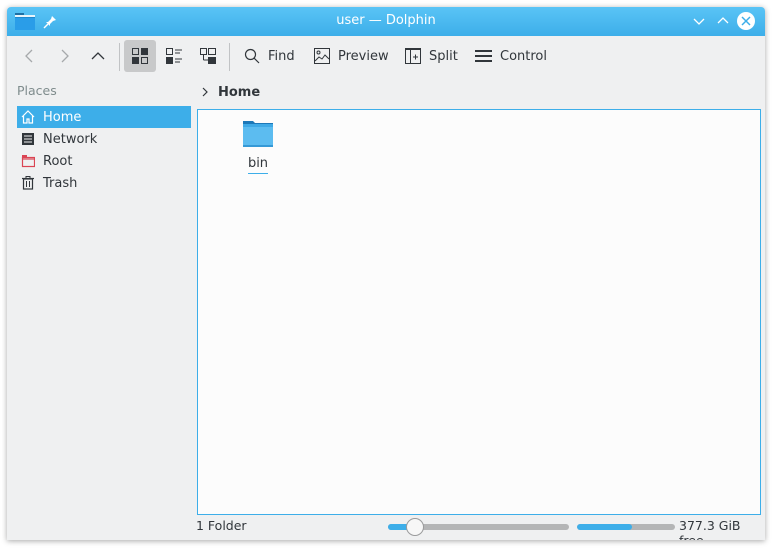  I want to click on folder-icon, so click(258, 134).